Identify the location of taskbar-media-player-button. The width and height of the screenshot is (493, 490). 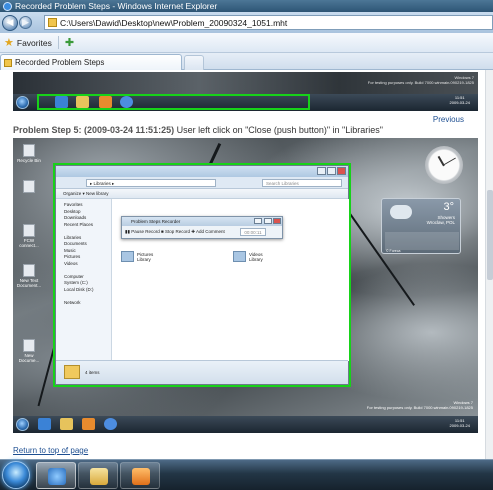
(140, 475).